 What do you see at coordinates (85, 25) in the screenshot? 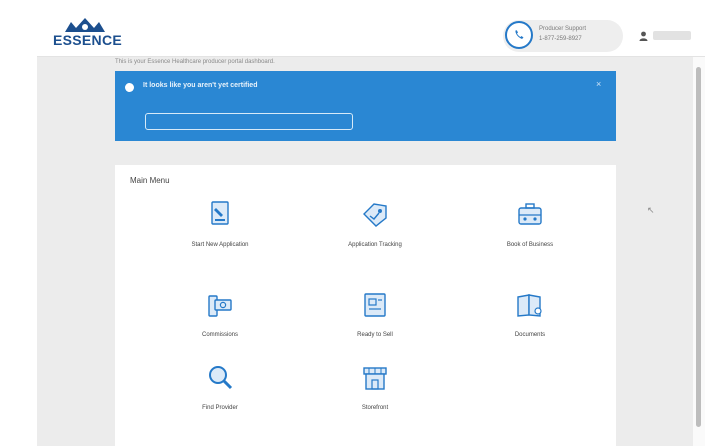
I see `crest-icon` at bounding box center [85, 25].